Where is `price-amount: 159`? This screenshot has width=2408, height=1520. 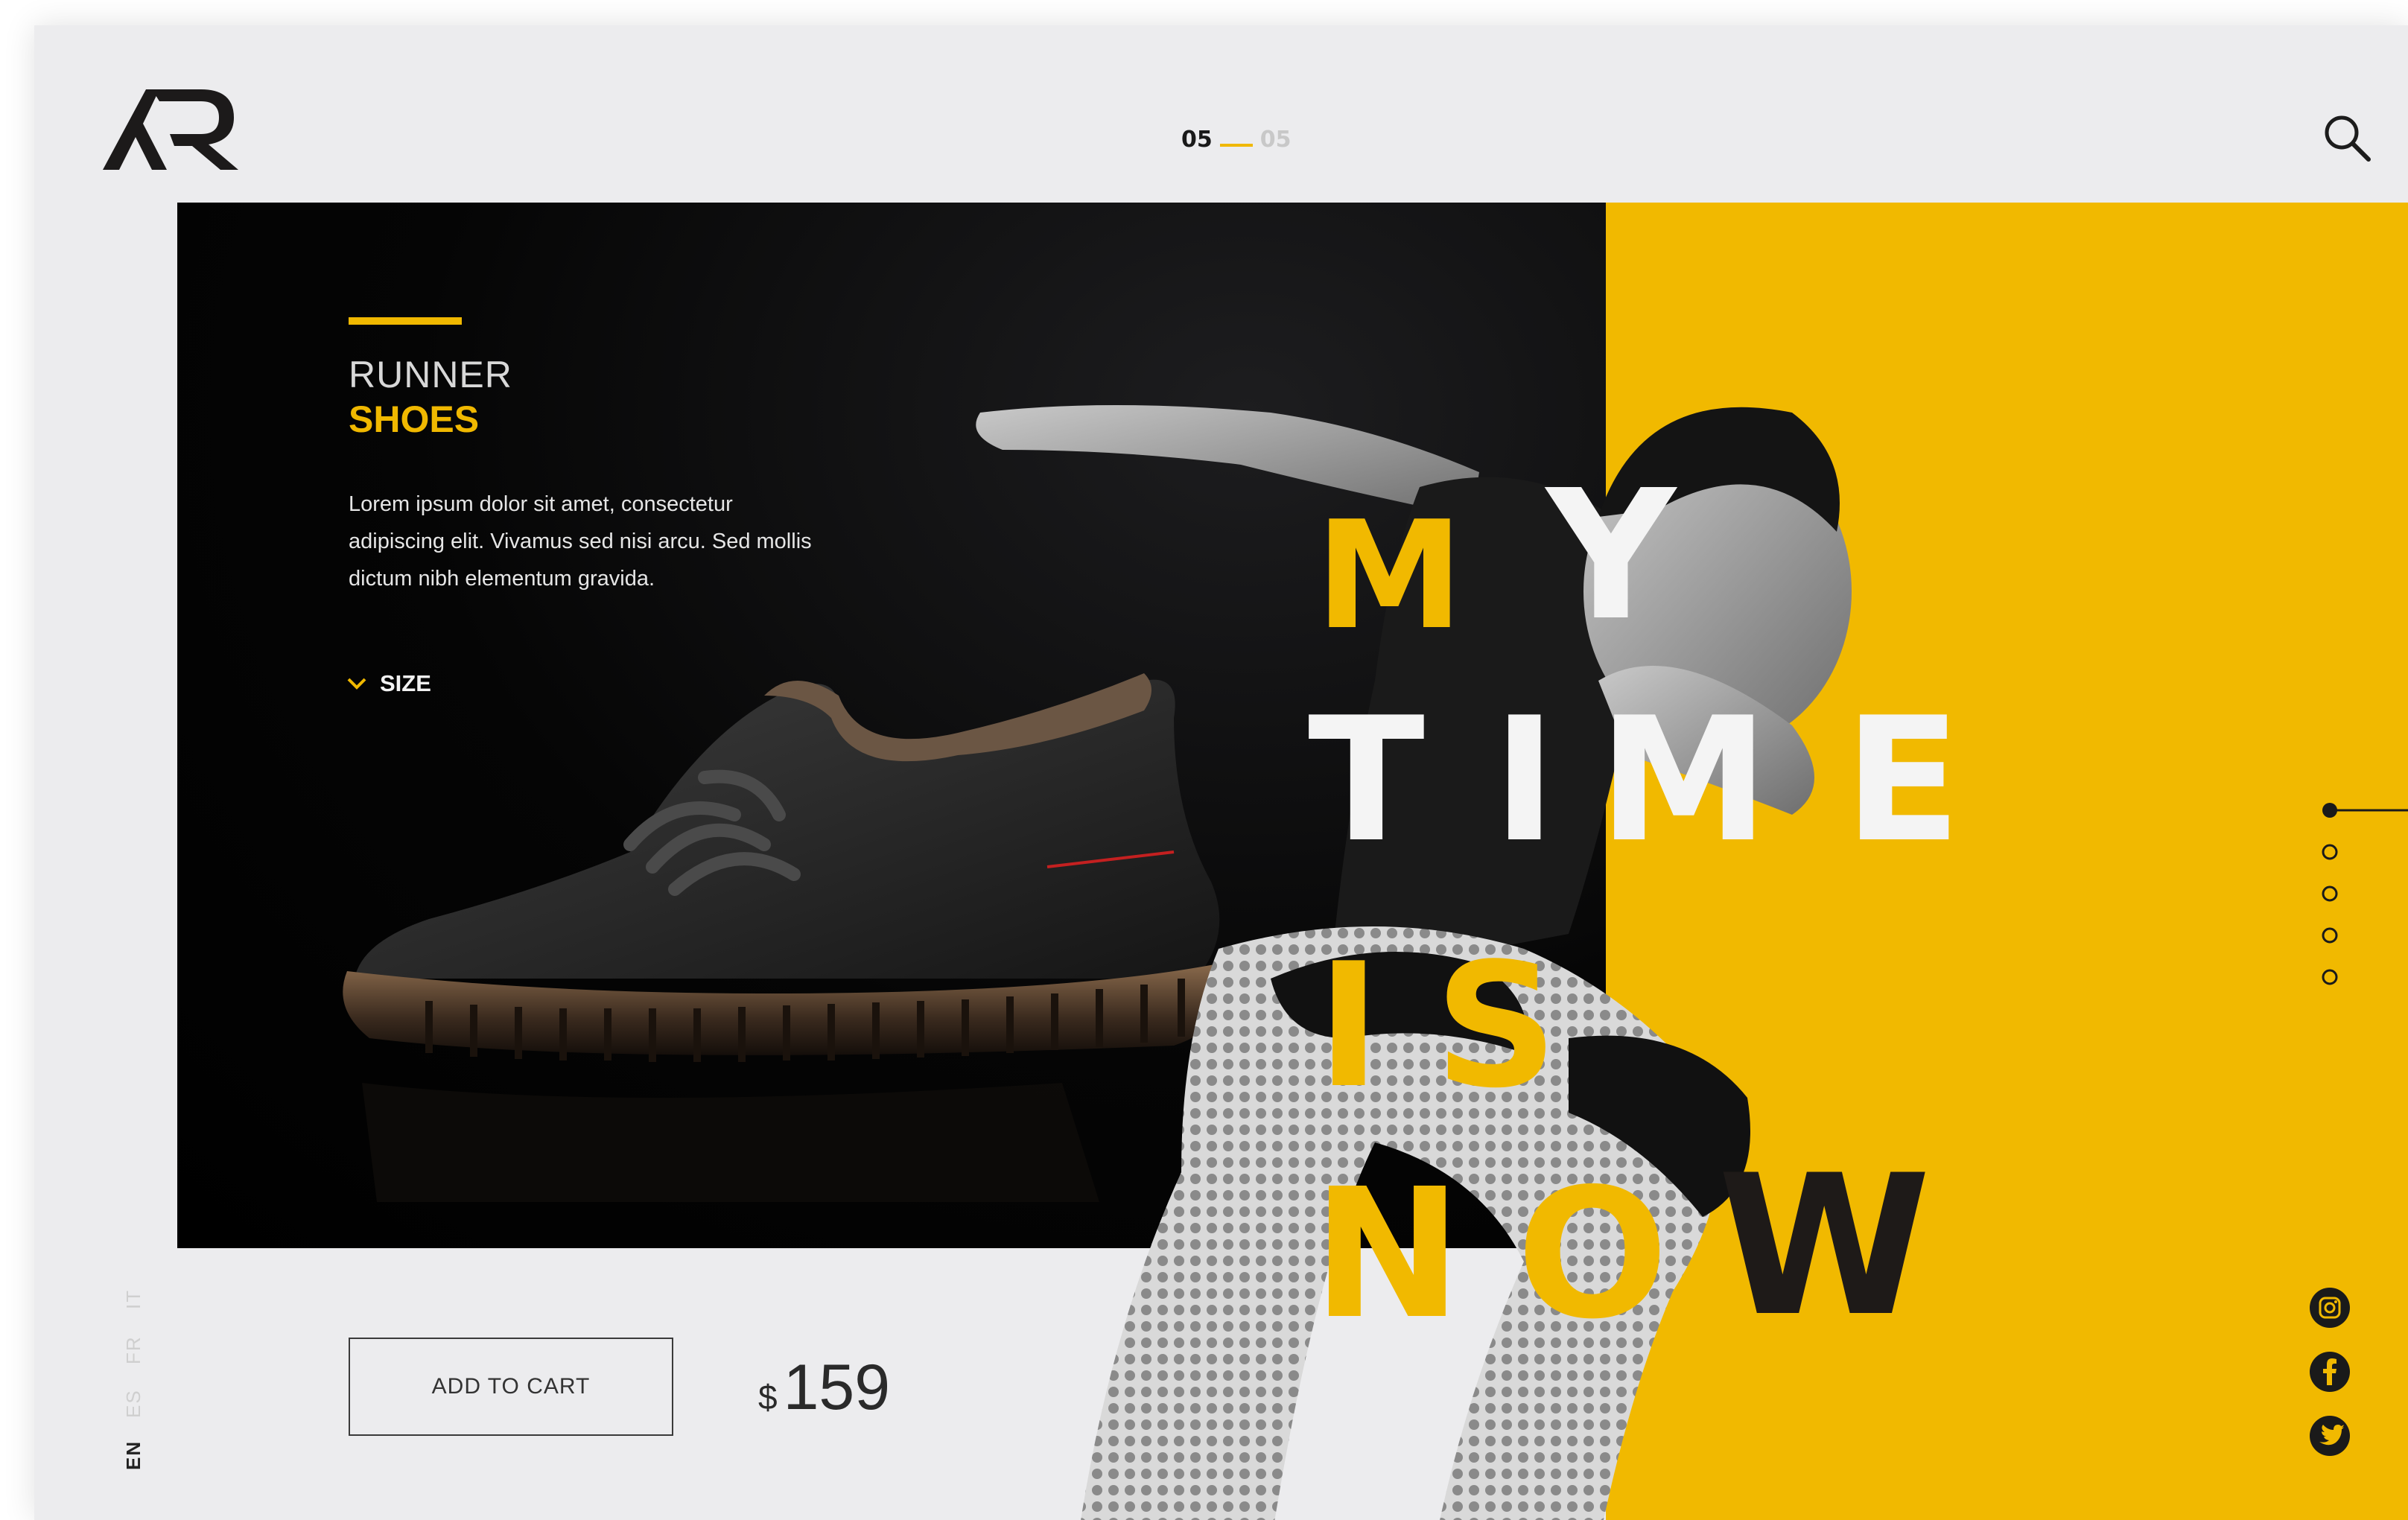
price-amount: 159 is located at coordinates (837, 1387).